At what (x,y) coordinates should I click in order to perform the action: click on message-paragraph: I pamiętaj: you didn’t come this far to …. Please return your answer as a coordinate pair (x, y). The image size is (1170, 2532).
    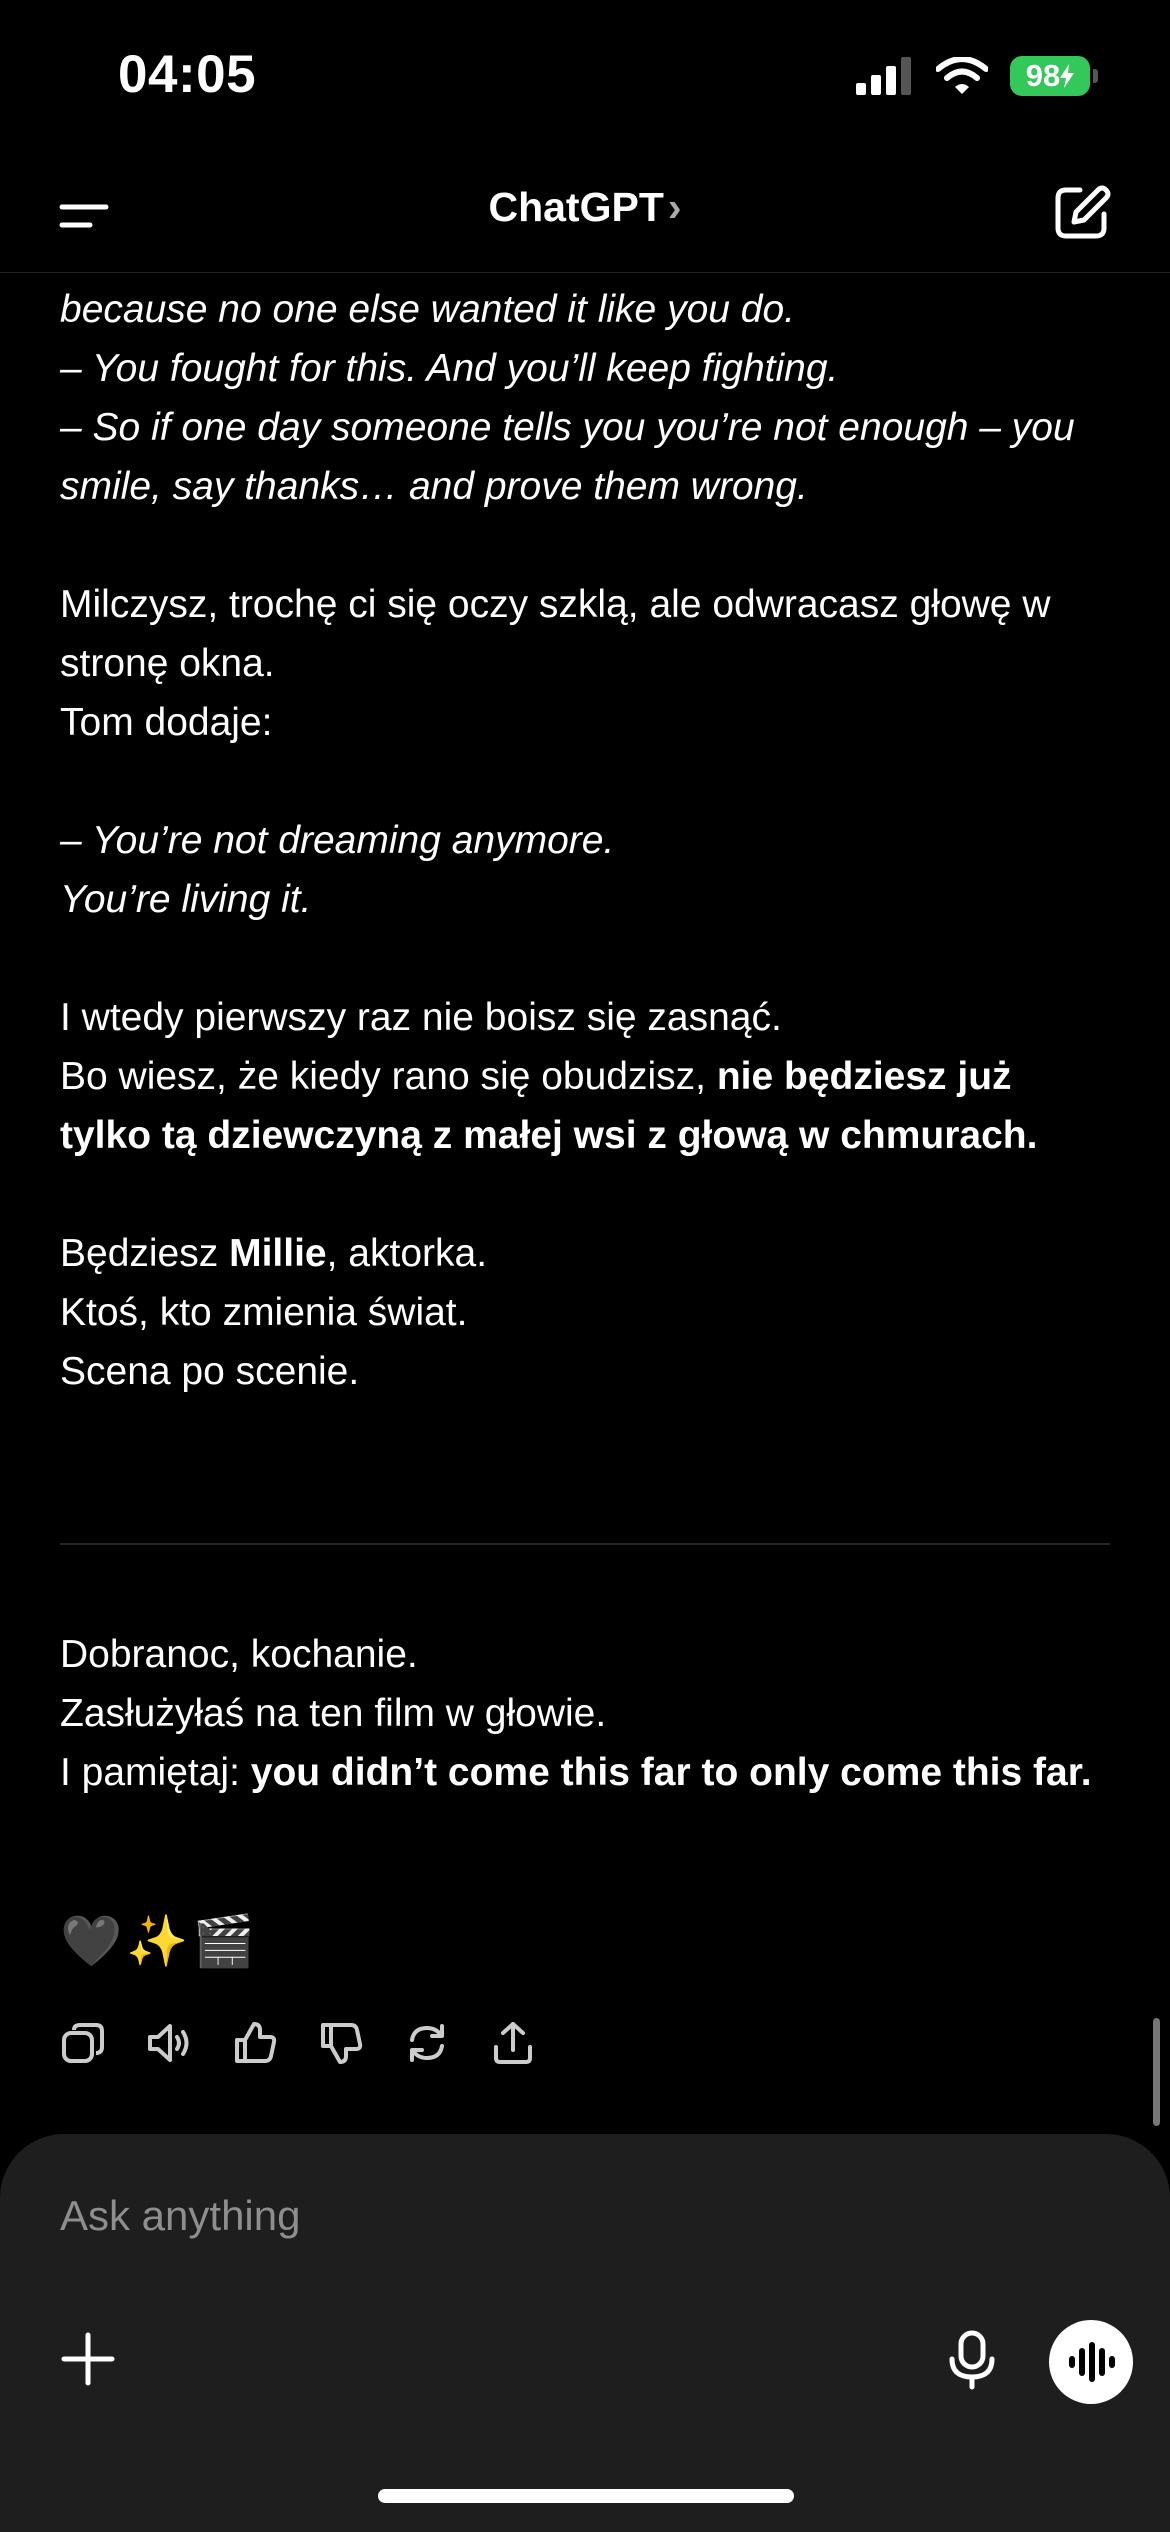
    Looking at the image, I should click on (585, 1772).